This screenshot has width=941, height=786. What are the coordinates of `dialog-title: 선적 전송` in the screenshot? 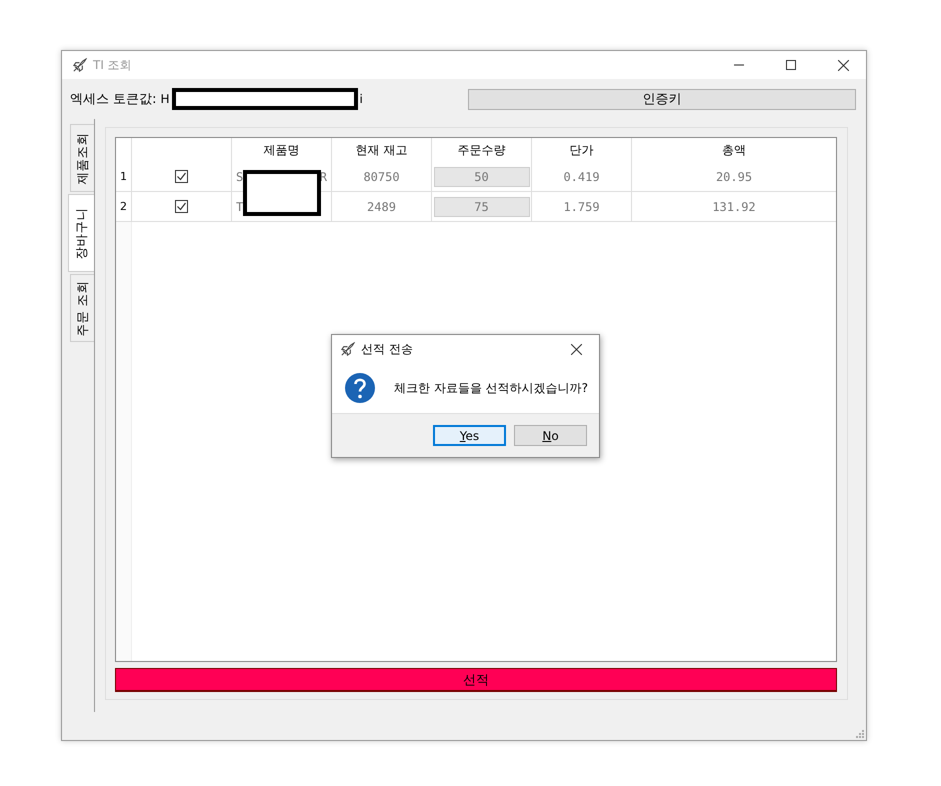 It's located at (387, 349).